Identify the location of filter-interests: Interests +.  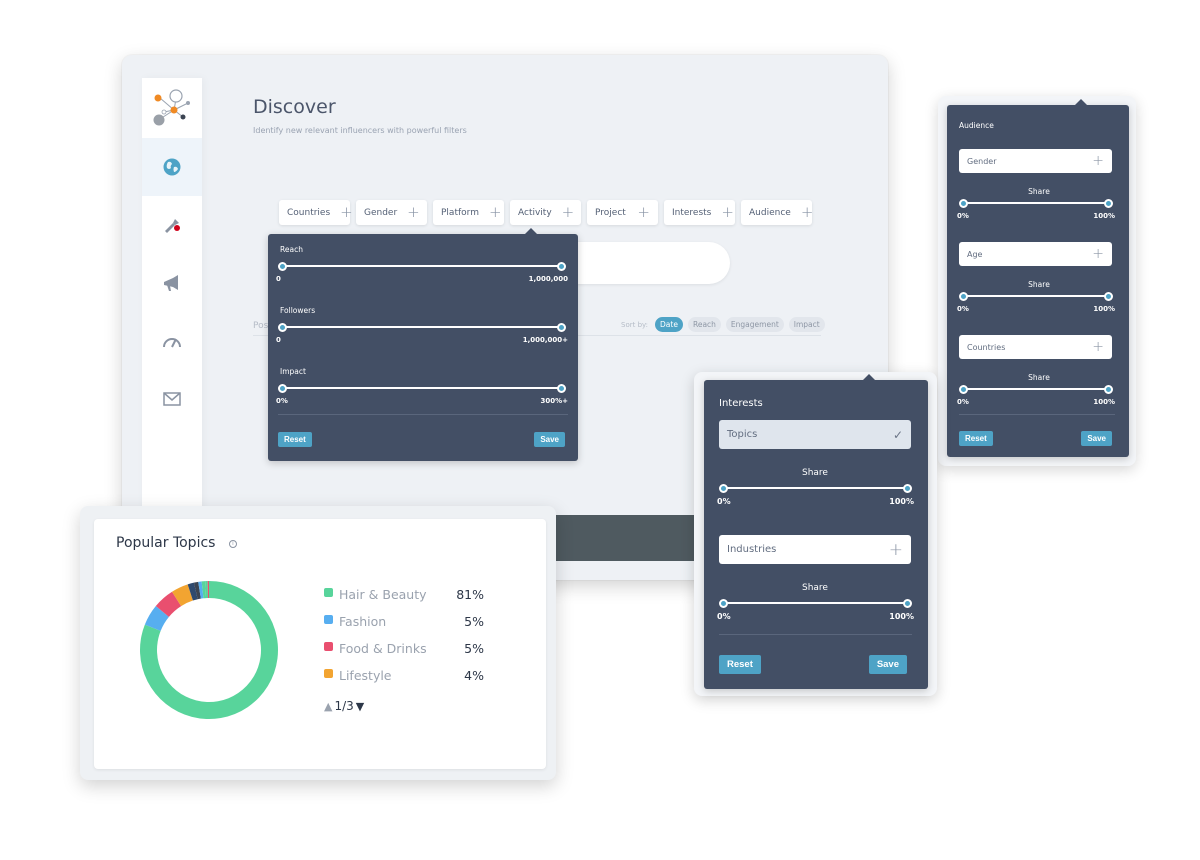
(699, 212).